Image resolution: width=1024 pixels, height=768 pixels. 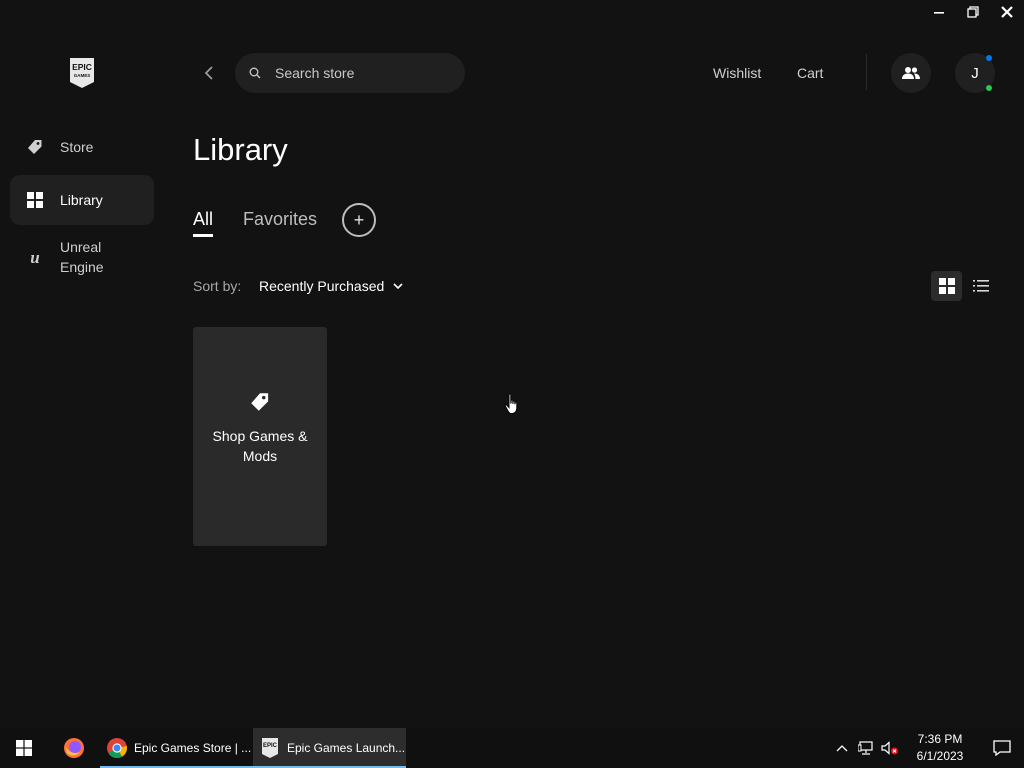 I want to click on list-view-icon, so click(x=980, y=286).